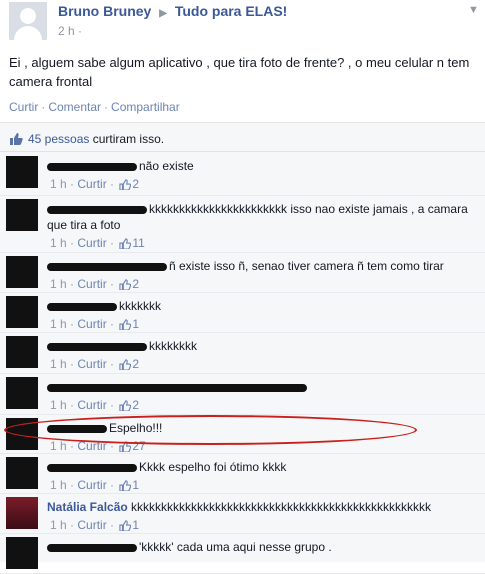 Image resolution: width=485 pixels, height=574 pixels. I want to click on comment-body: 'kkkkk' cada uma aqui nesse grupo ., so click(235, 547).